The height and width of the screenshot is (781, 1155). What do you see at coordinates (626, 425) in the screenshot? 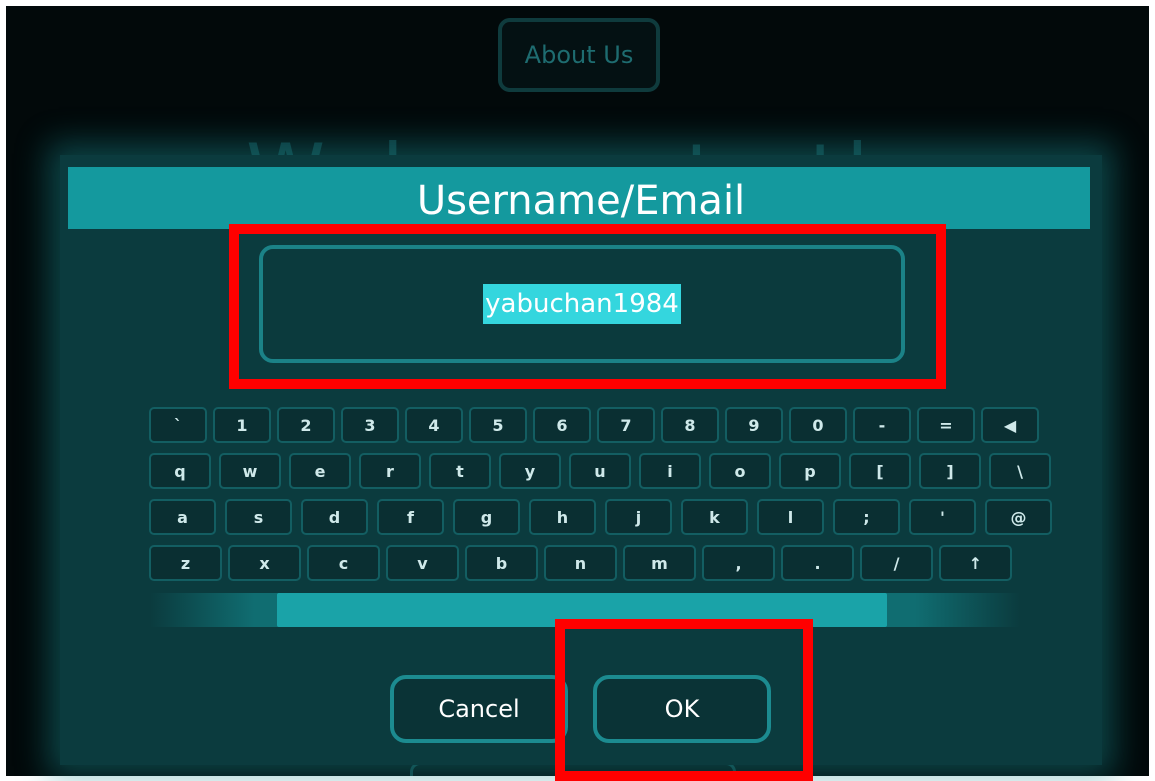
I see `key-7: 7` at bounding box center [626, 425].